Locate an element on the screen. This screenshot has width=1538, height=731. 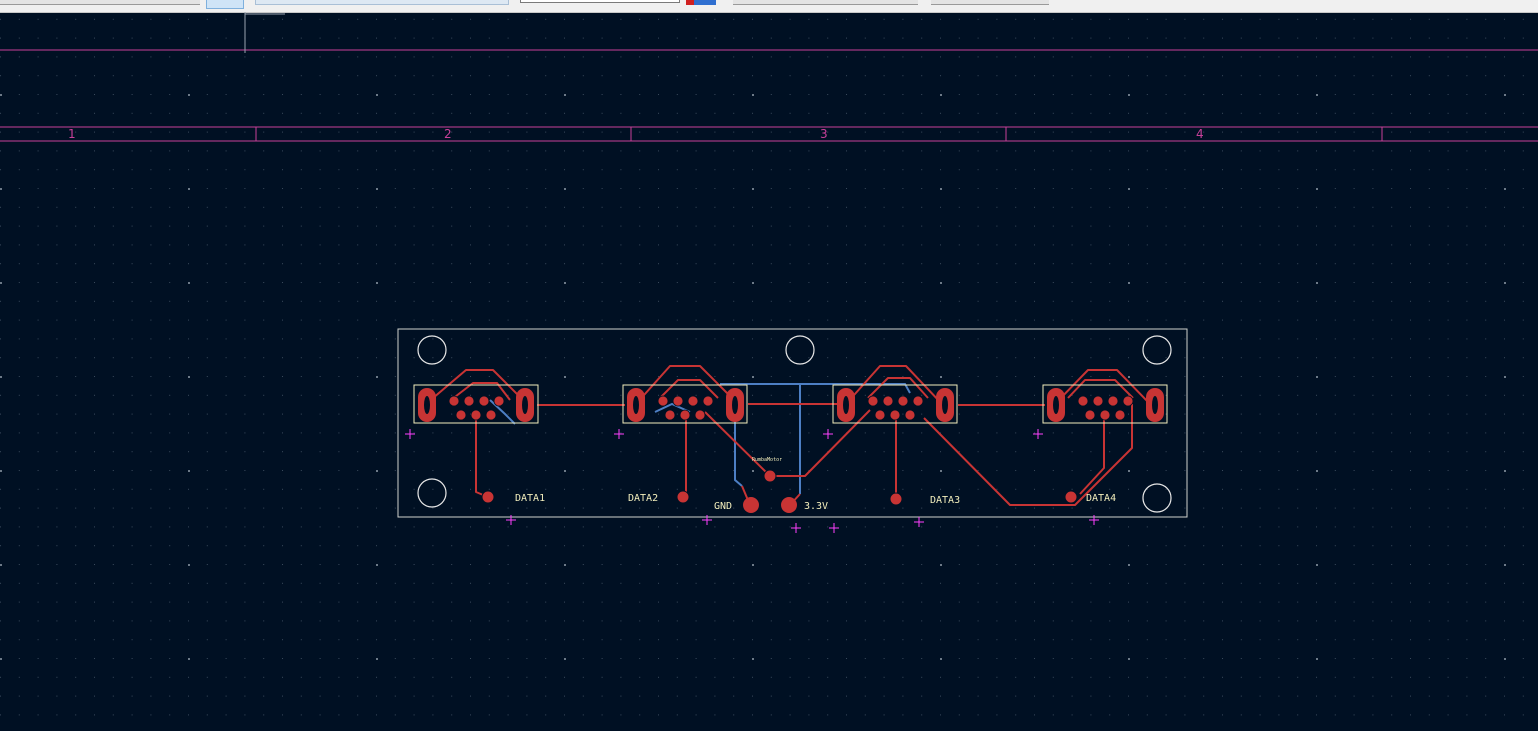
label-gnd: GND is located at coordinates (723, 506).